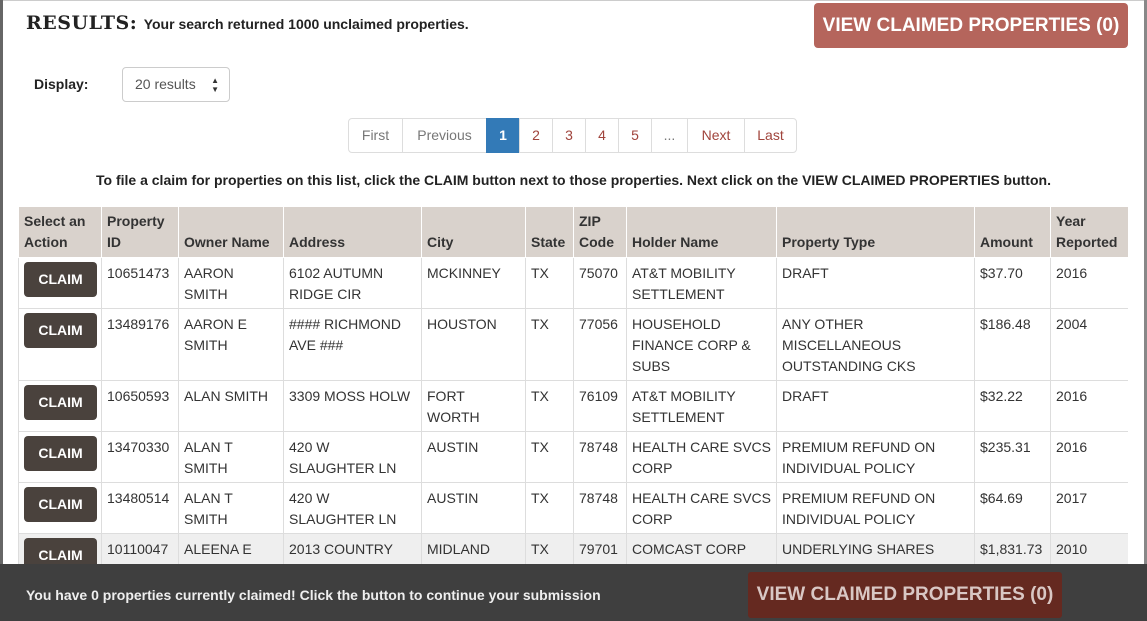 The height and width of the screenshot is (621, 1147). What do you see at coordinates (231, 344) in the screenshot?
I see `cell-owner-name: AARON E SMITH` at bounding box center [231, 344].